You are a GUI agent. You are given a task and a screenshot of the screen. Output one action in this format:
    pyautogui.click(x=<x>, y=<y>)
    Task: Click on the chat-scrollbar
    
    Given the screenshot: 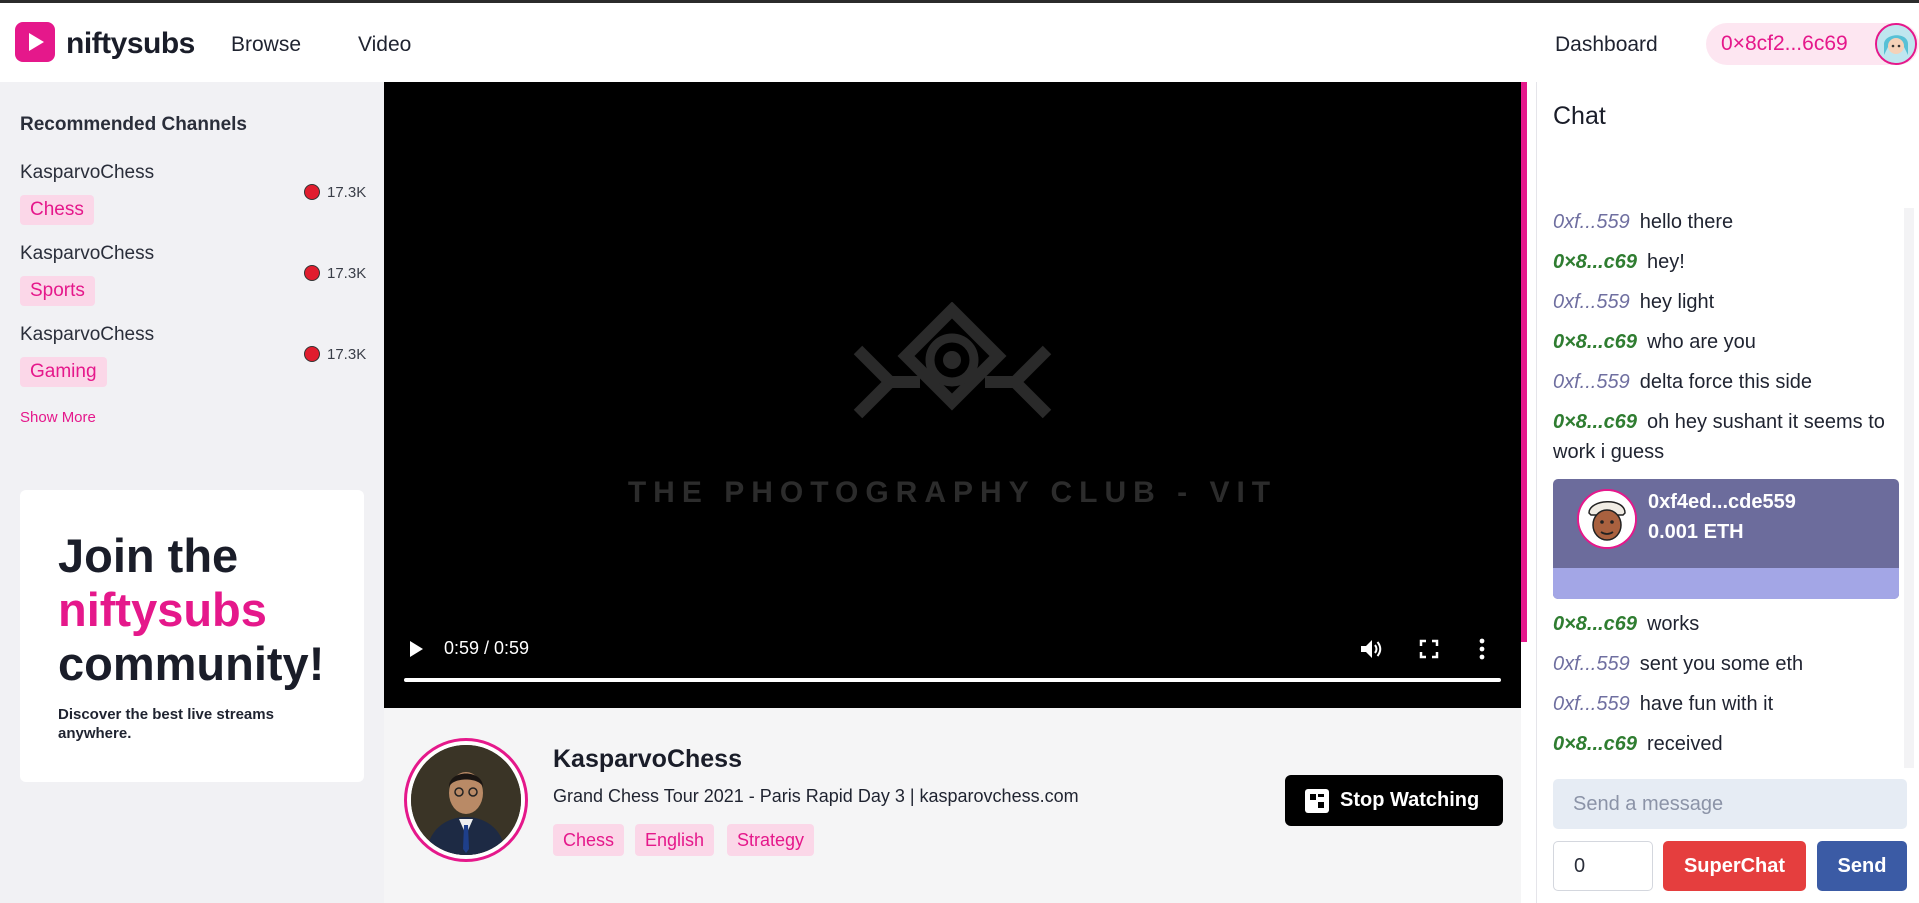 What is the action you would take?
    pyautogui.click(x=1909, y=488)
    